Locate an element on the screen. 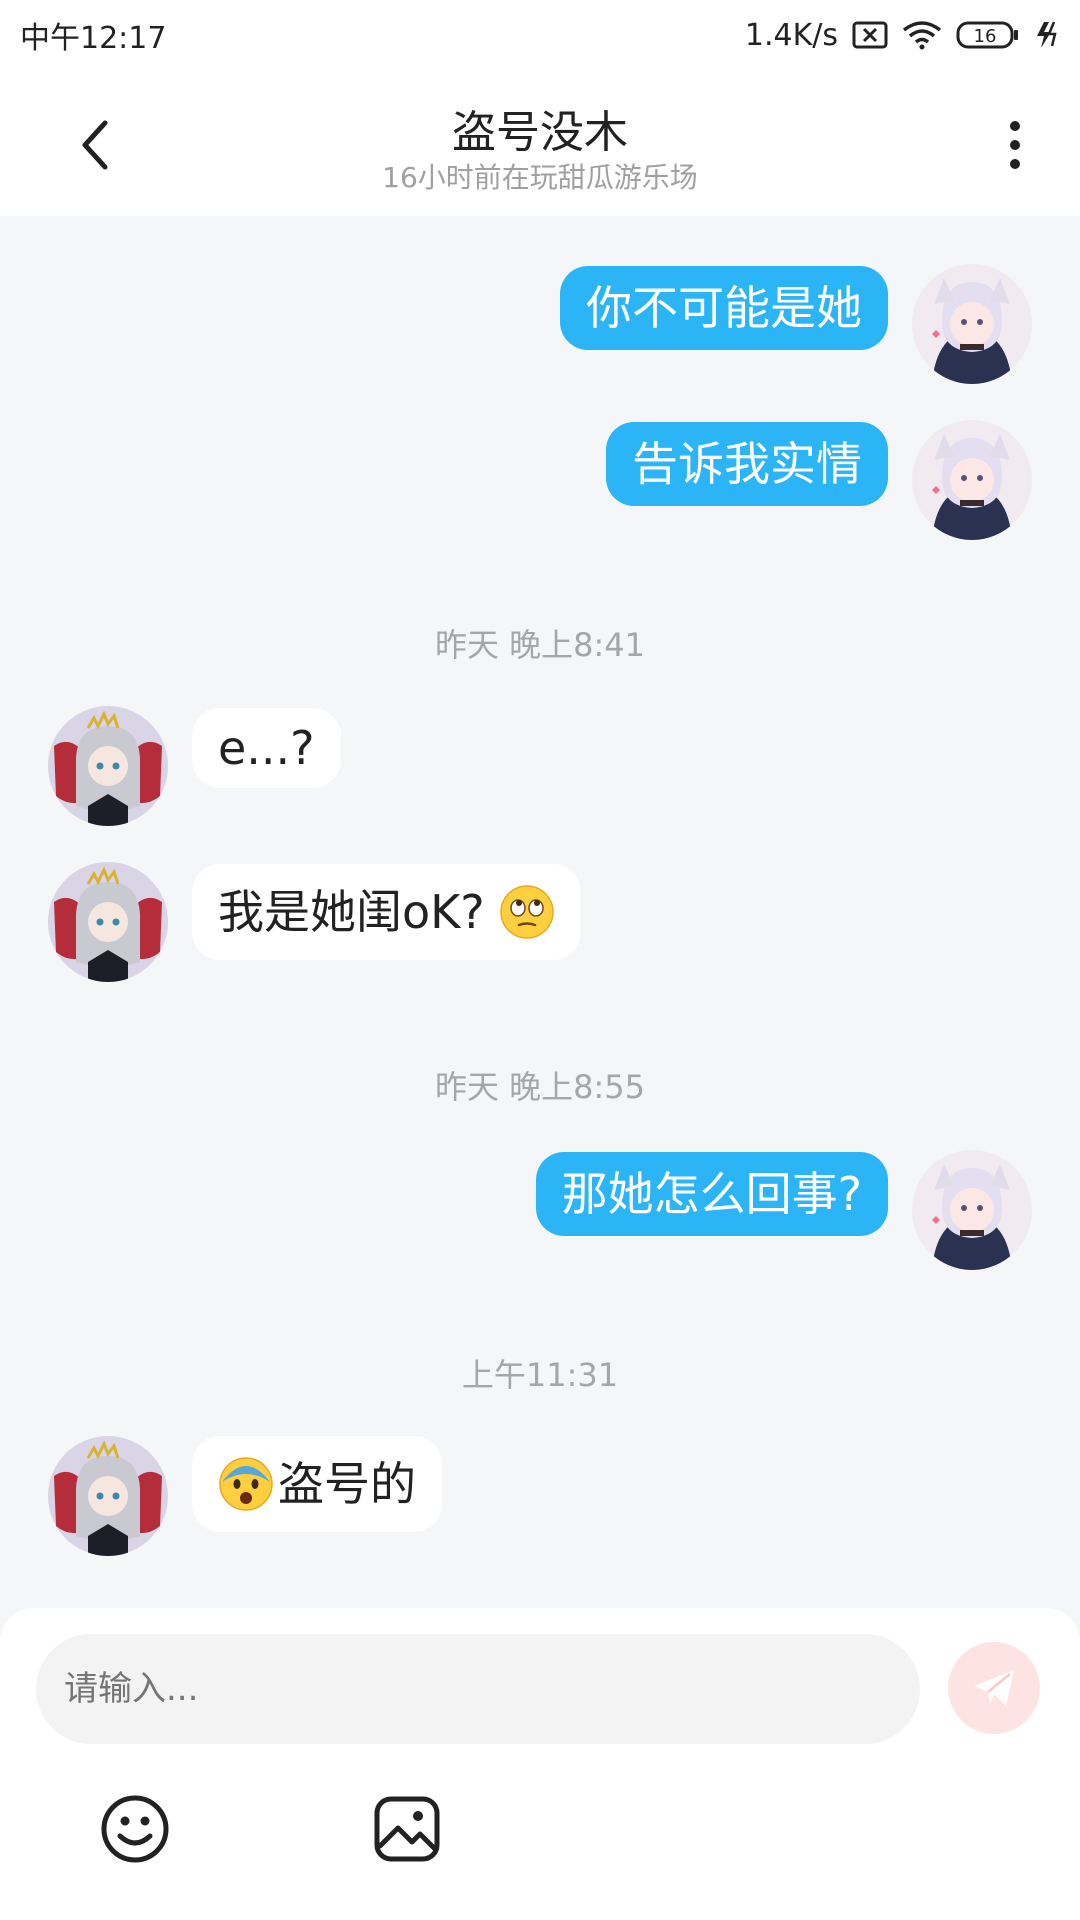 The height and width of the screenshot is (1920, 1080). status-time: 中午12:17 is located at coordinates (93, 38).